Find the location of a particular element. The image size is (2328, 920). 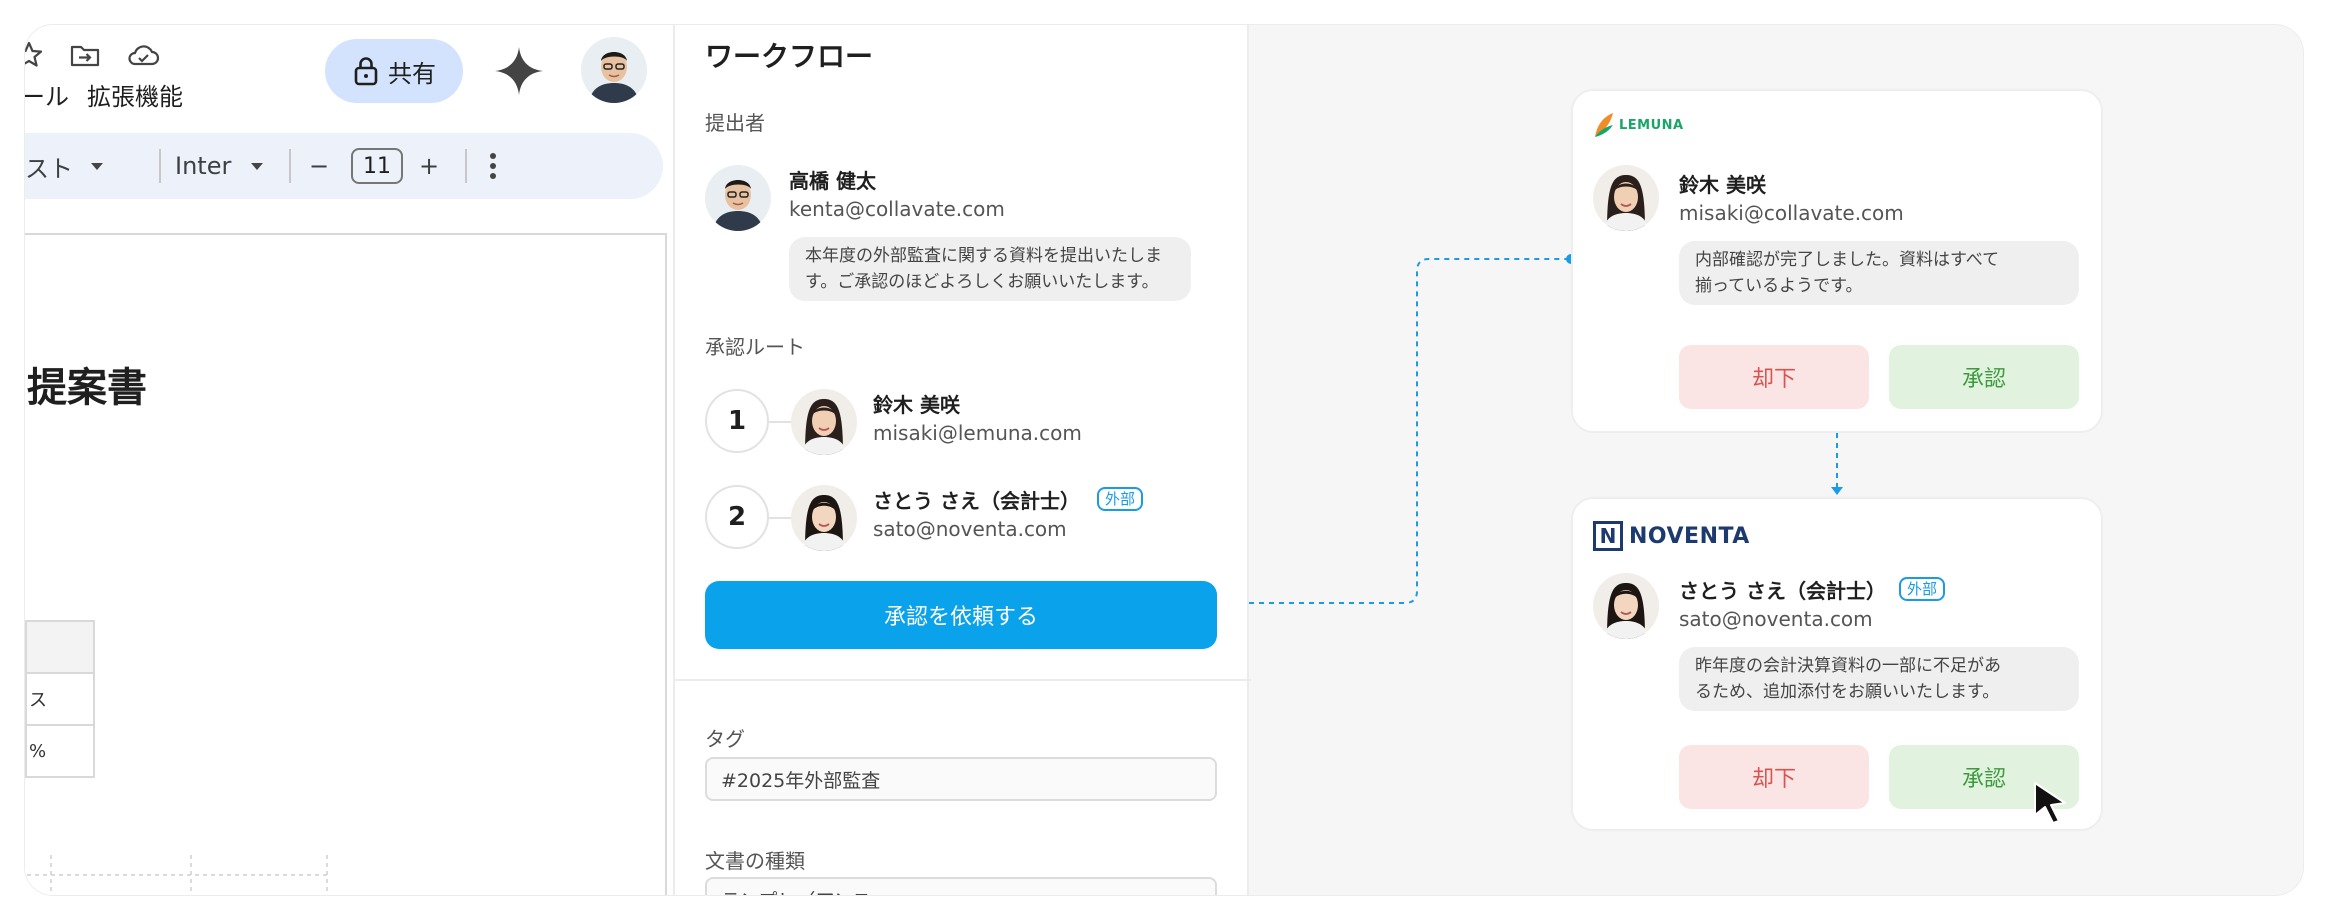

company-name: NOVENTA is located at coordinates (1689, 536).